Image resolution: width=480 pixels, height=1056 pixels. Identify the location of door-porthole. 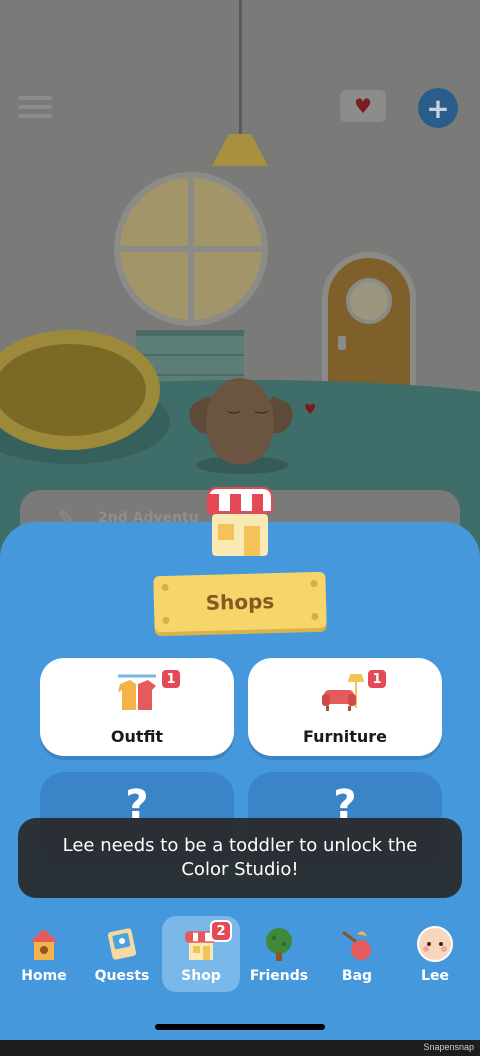
(369, 301).